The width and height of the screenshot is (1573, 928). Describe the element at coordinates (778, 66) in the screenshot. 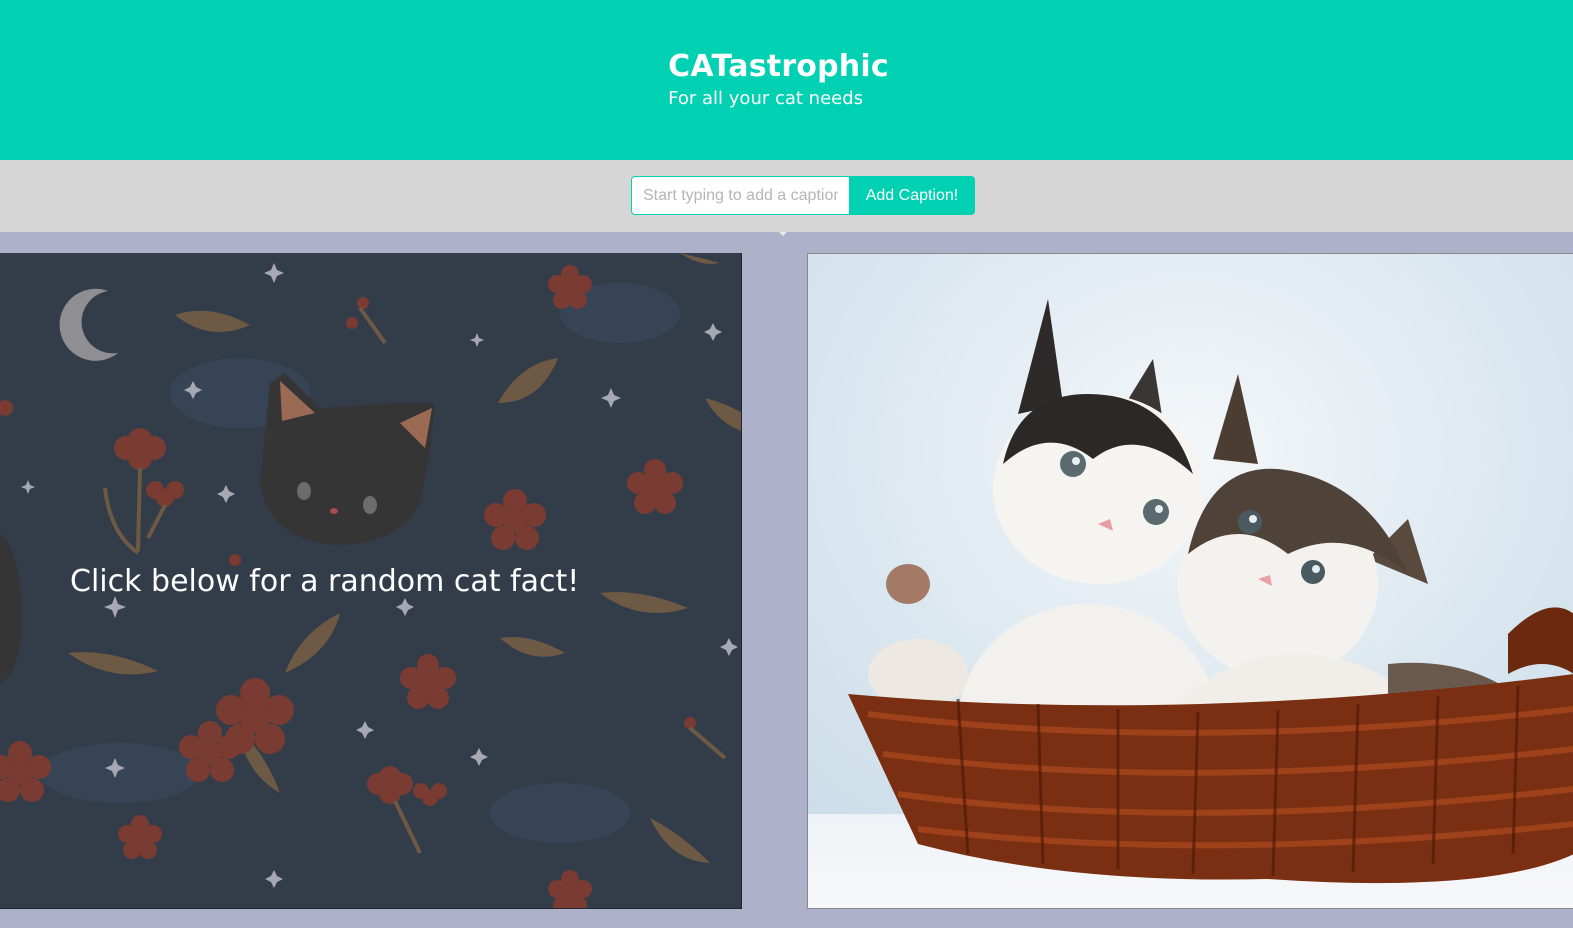

I see `site-title: CATastrophic` at that location.